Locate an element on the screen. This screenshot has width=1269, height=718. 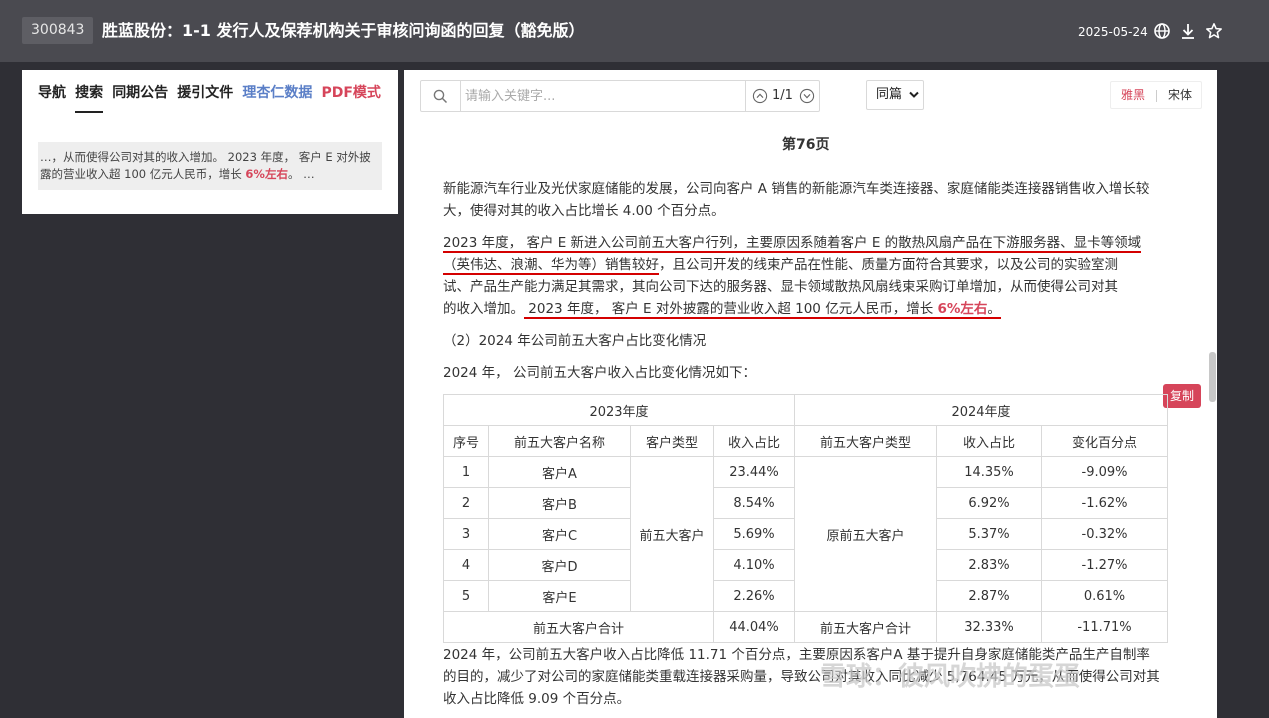
paragraph-2-line-4a: 的收入增加。 is located at coordinates (483, 309).